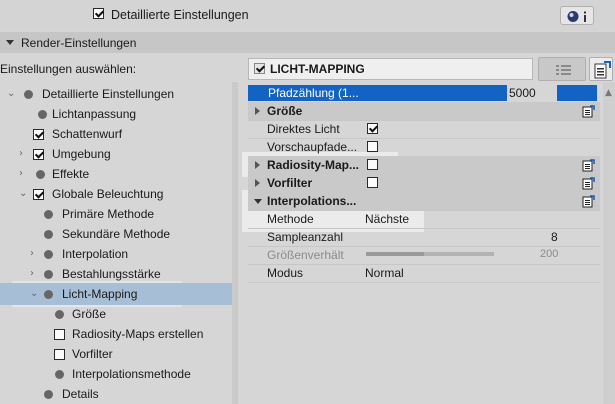 The width and height of the screenshot is (615, 404). What do you see at coordinates (38, 194) in the screenshot?
I see `gi-checkbox` at bounding box center [38, 194].